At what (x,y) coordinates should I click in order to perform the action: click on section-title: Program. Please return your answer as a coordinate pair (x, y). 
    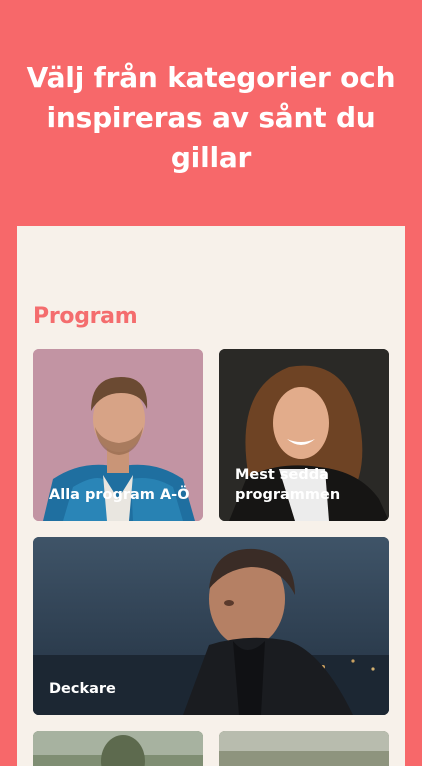
    Looking at the image, I should click on (85, 316).